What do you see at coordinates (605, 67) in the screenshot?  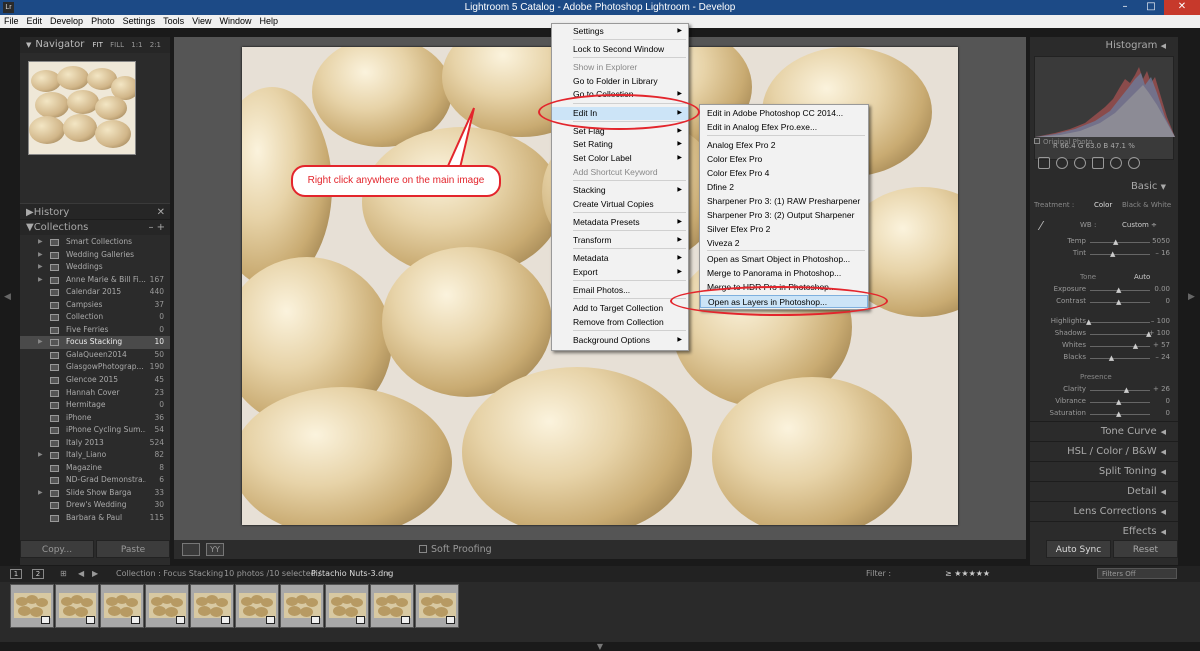 I see `context-menu-item-label: Show in Explorer` at bounding box center [605, 67].